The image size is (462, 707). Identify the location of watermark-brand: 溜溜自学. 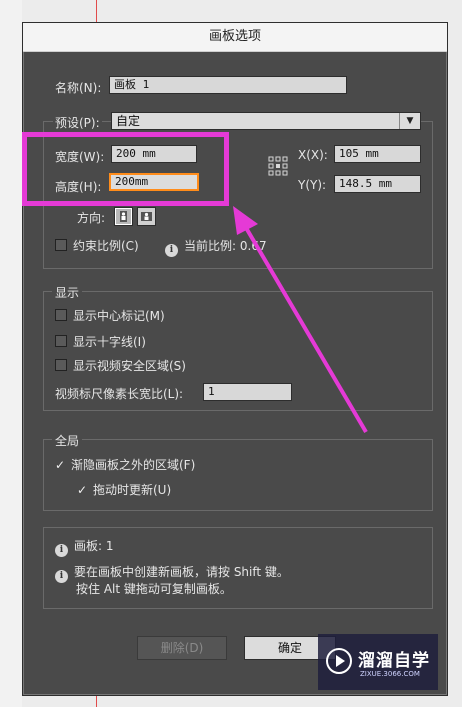
(394, 661).